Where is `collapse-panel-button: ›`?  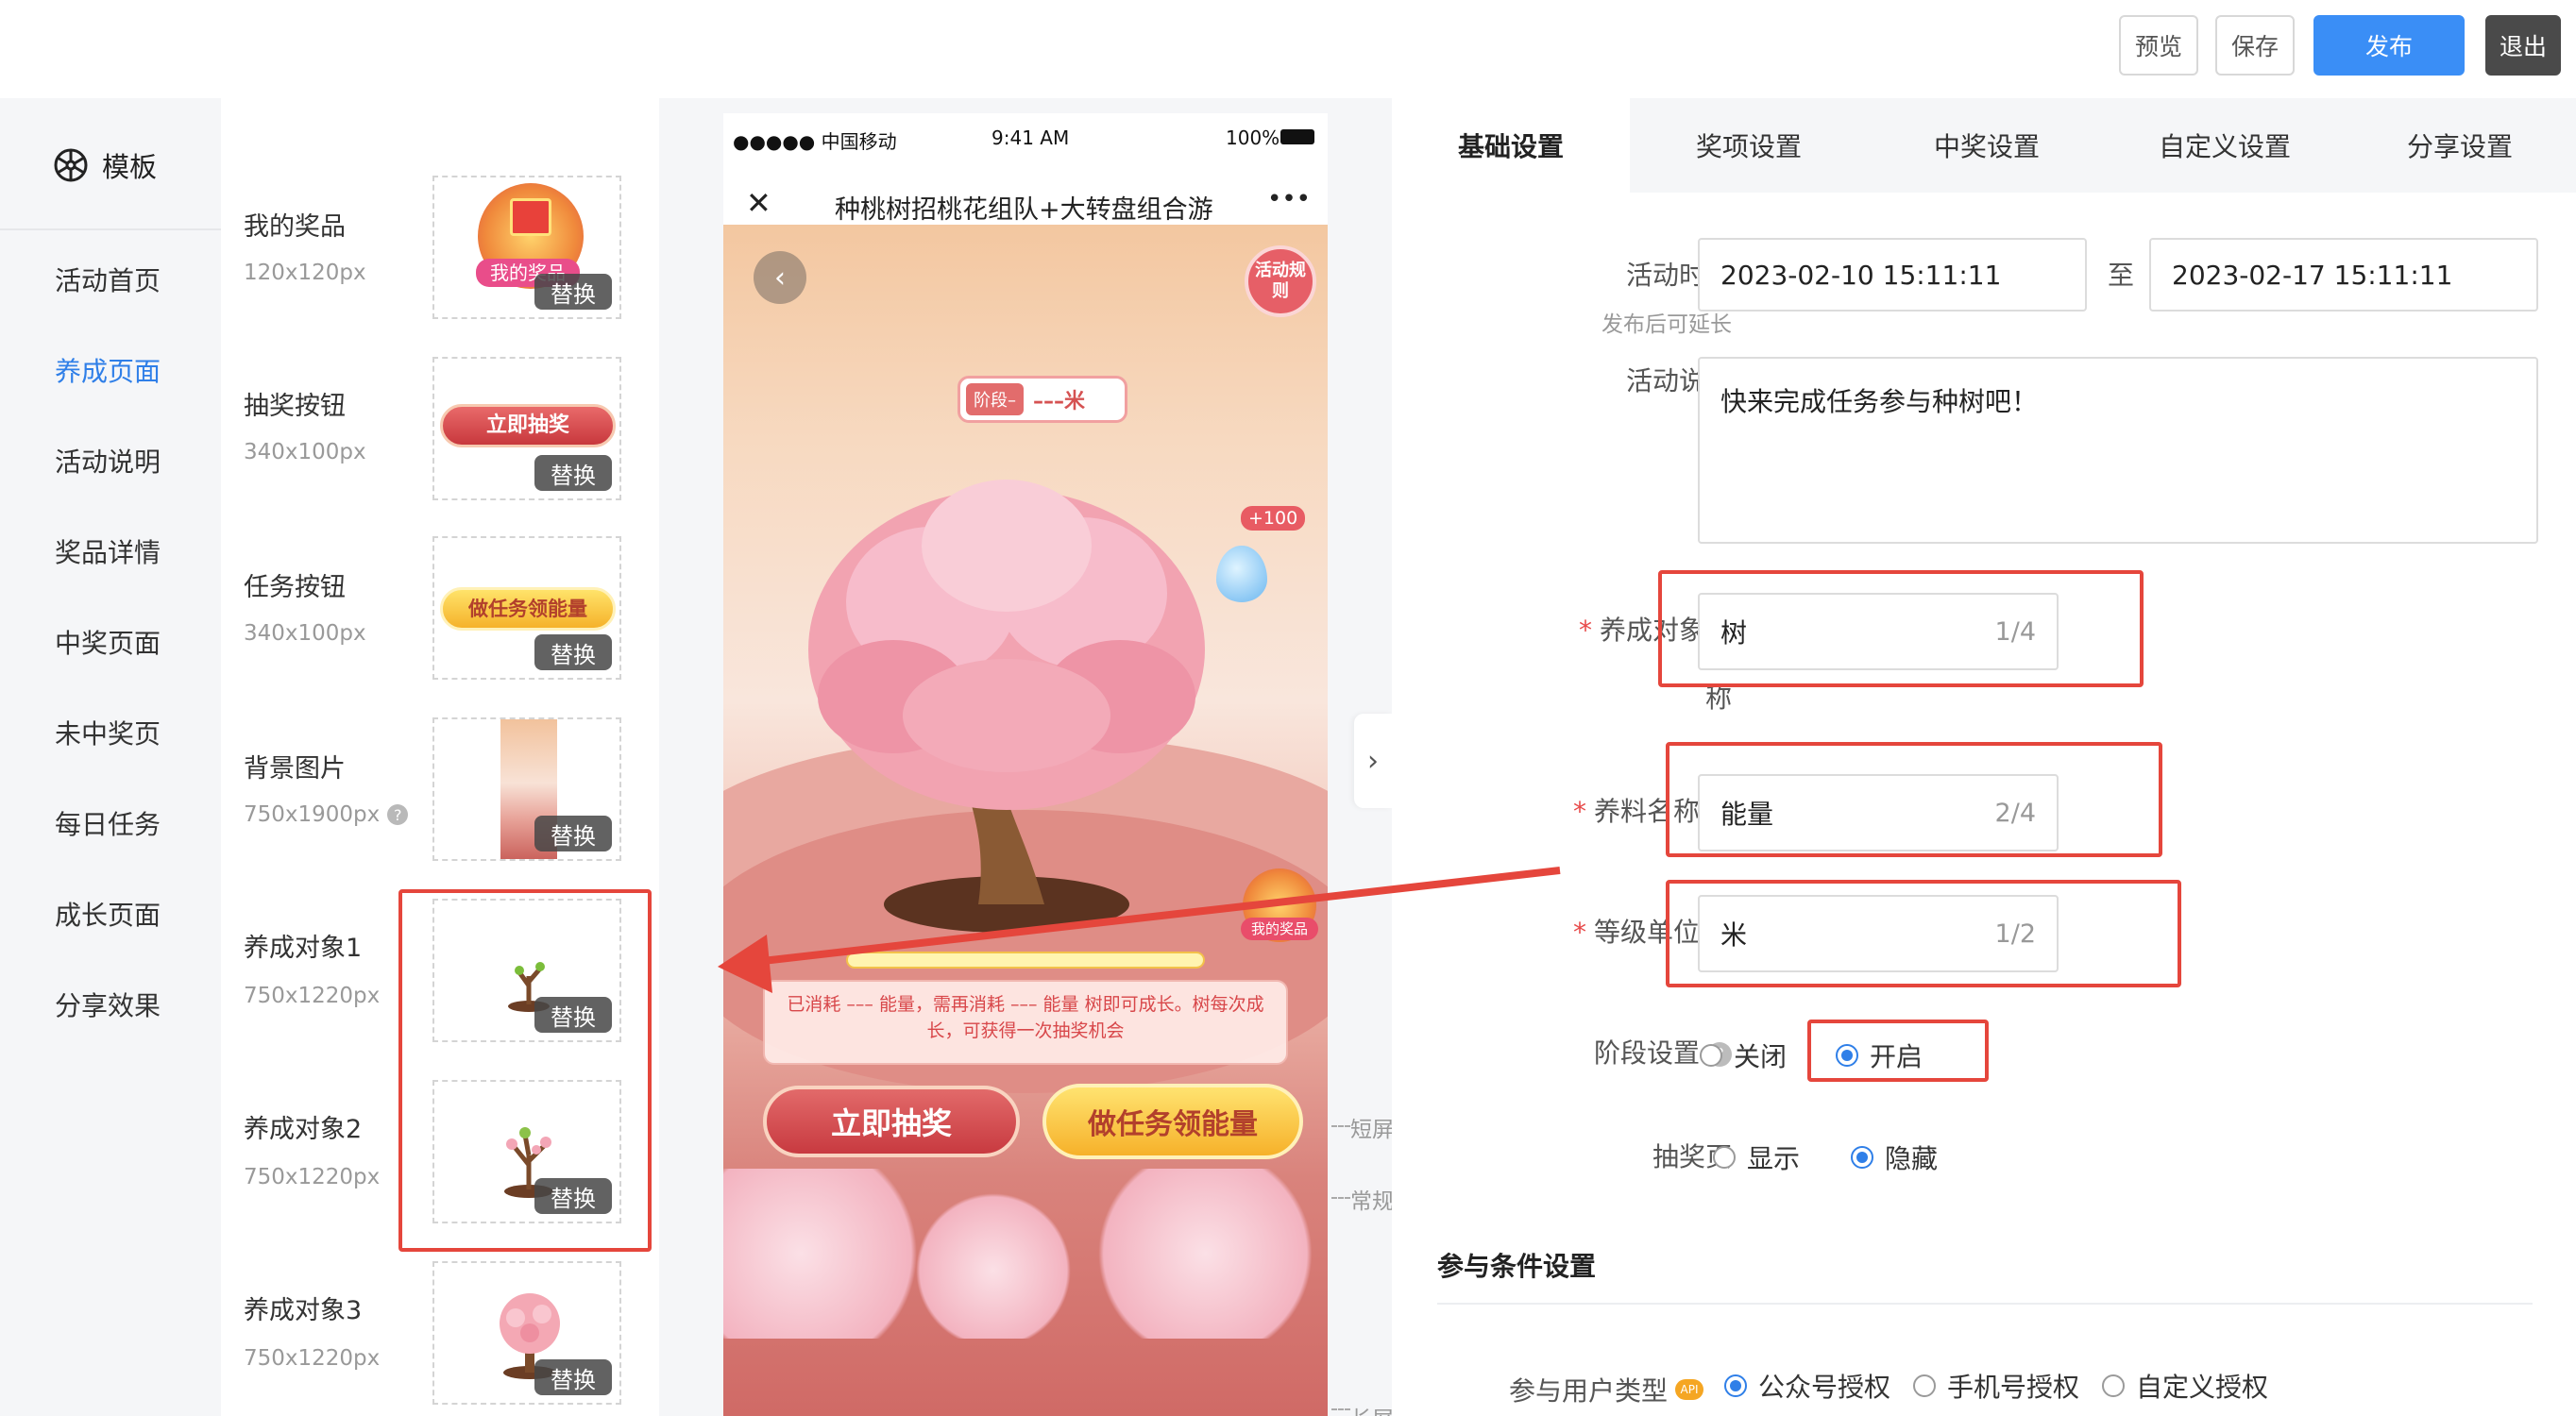
collapse-panel-button: › is located at coordinates (1373, 761).